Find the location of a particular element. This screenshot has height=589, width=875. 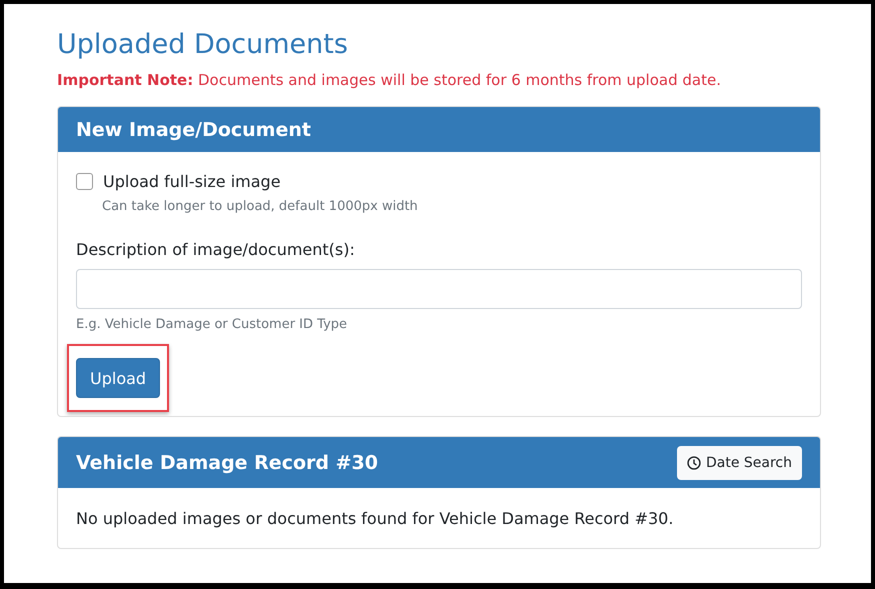

upload-button: Upload is located at coordinates (118, 378).